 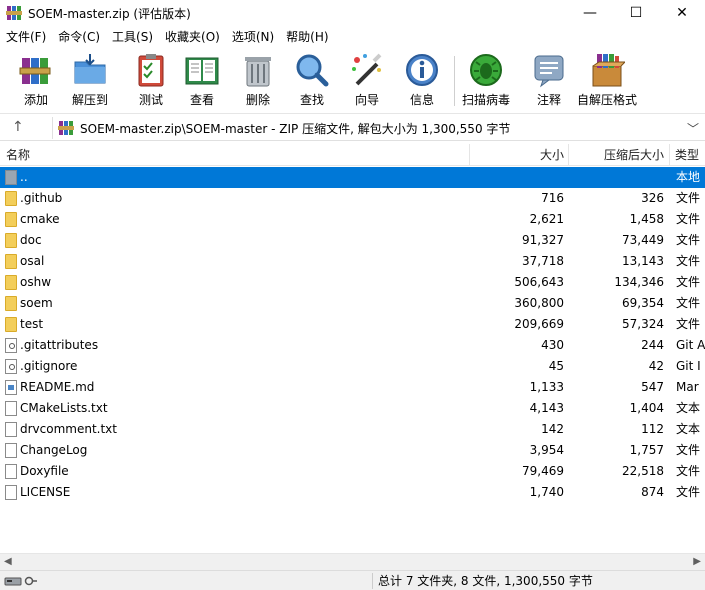 I want to click on extract-to-button: 解压到, so click(x=90, y=80).